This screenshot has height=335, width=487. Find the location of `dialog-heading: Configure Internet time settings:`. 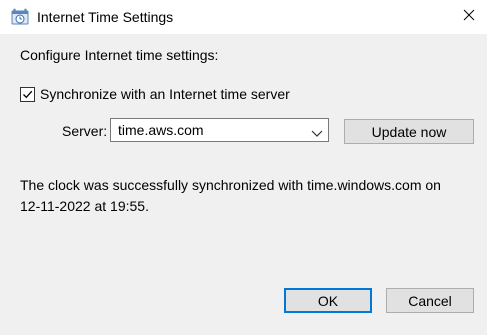

dialog-heading: Configure Internet time settings: is located at coordinates (119, 55).